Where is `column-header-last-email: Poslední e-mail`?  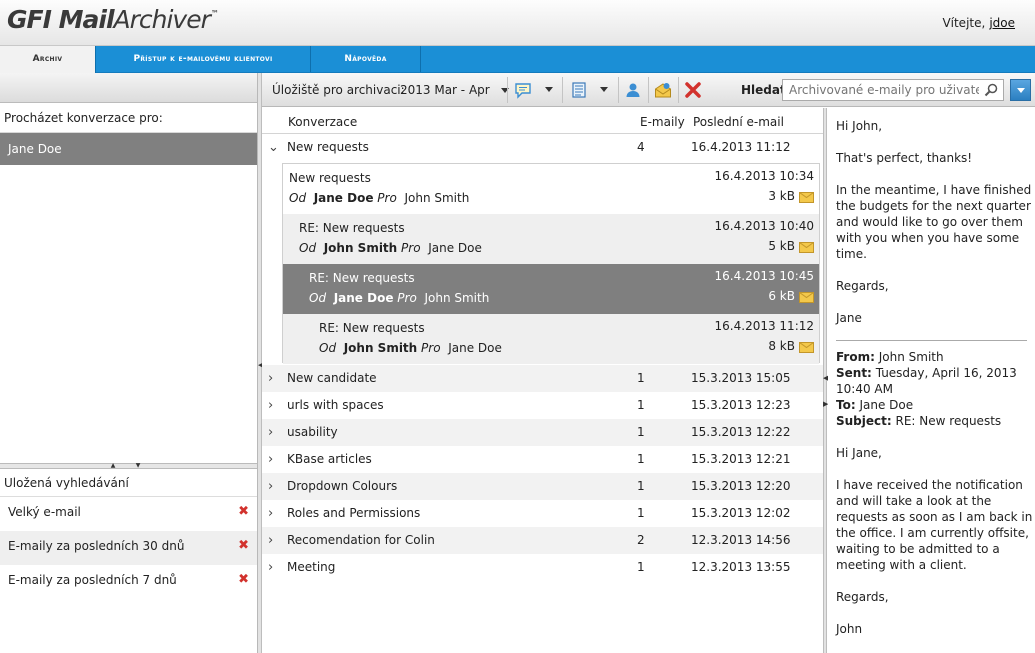 column-header-last-email: Poslední e-mail is located at coordinates (738, 122).